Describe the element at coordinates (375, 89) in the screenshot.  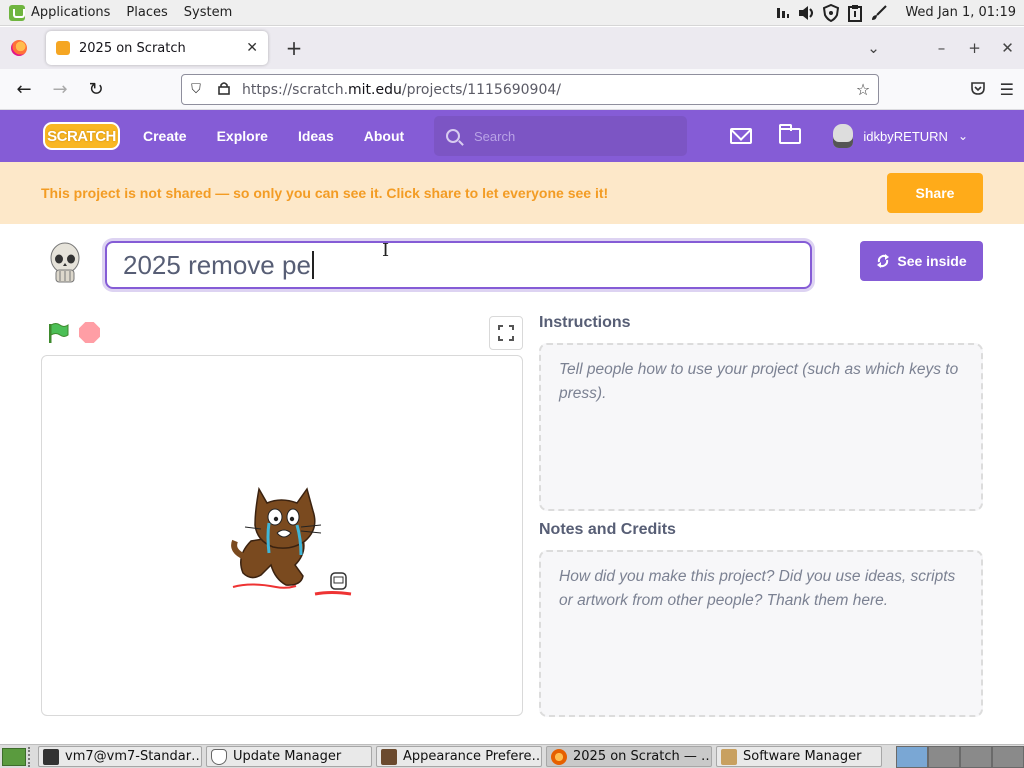
I see `url-domain: mit.edu` at that location.